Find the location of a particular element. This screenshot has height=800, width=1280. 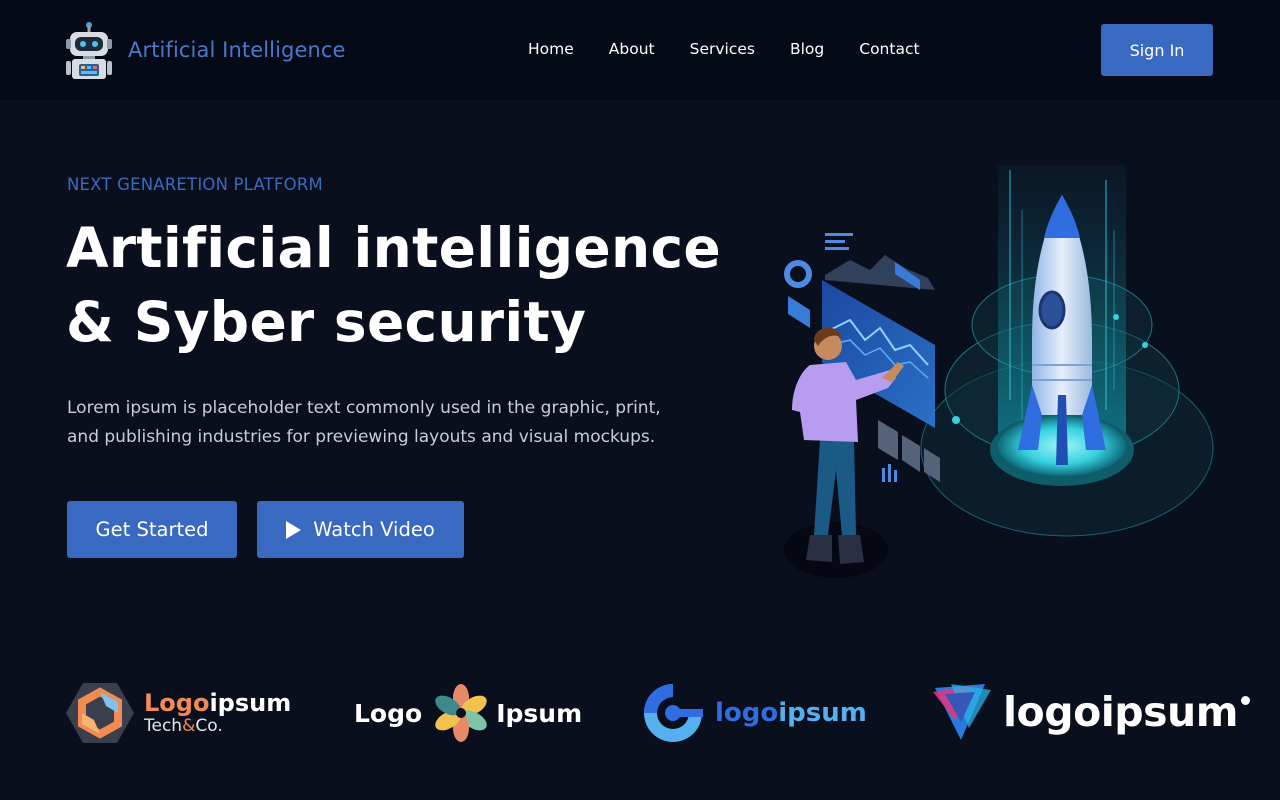

robot-icon is located at coordinates (89, 50).